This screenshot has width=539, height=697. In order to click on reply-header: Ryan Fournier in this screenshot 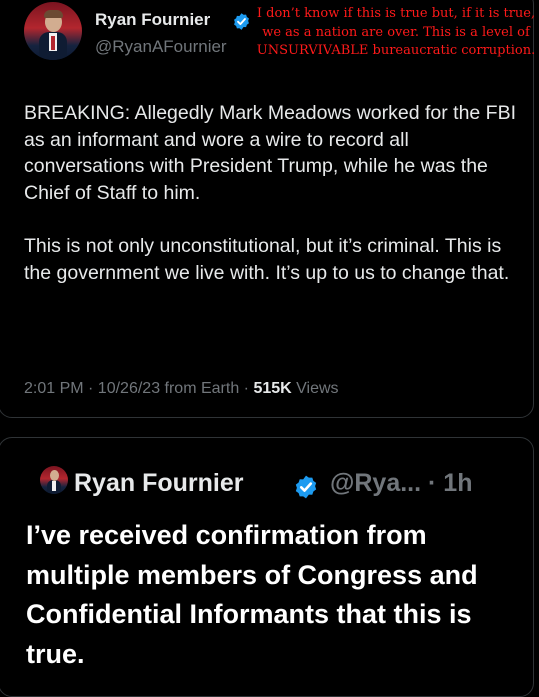, I will do `click(158, 483)`.